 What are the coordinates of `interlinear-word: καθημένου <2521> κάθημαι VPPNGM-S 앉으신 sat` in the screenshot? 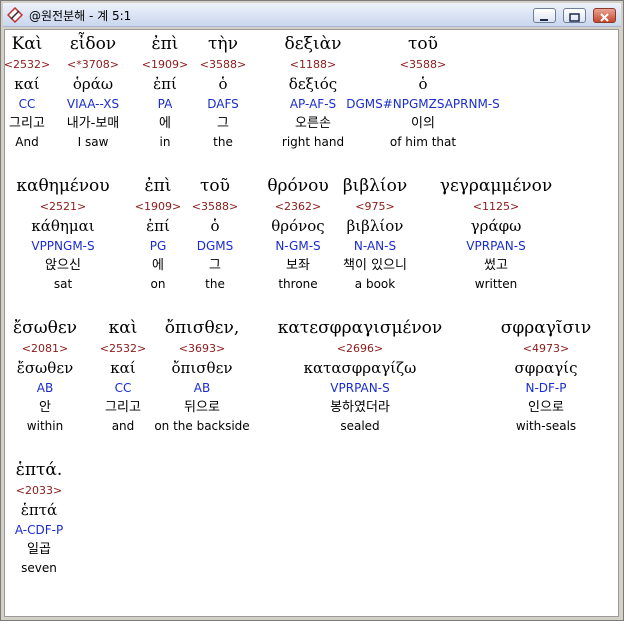 It's located at (63, 233).